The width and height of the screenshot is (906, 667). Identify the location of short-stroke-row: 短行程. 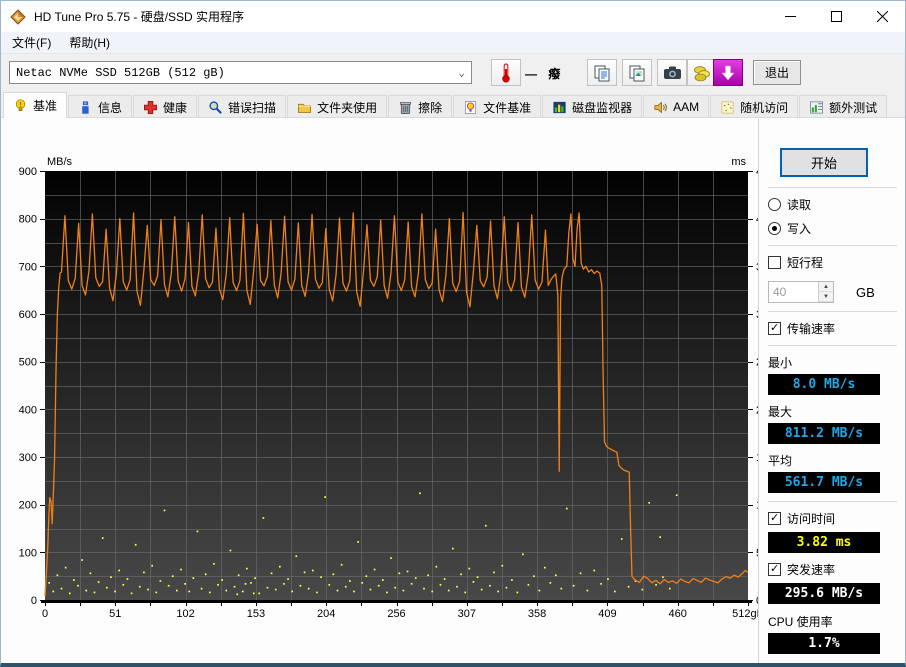
(834, 262).